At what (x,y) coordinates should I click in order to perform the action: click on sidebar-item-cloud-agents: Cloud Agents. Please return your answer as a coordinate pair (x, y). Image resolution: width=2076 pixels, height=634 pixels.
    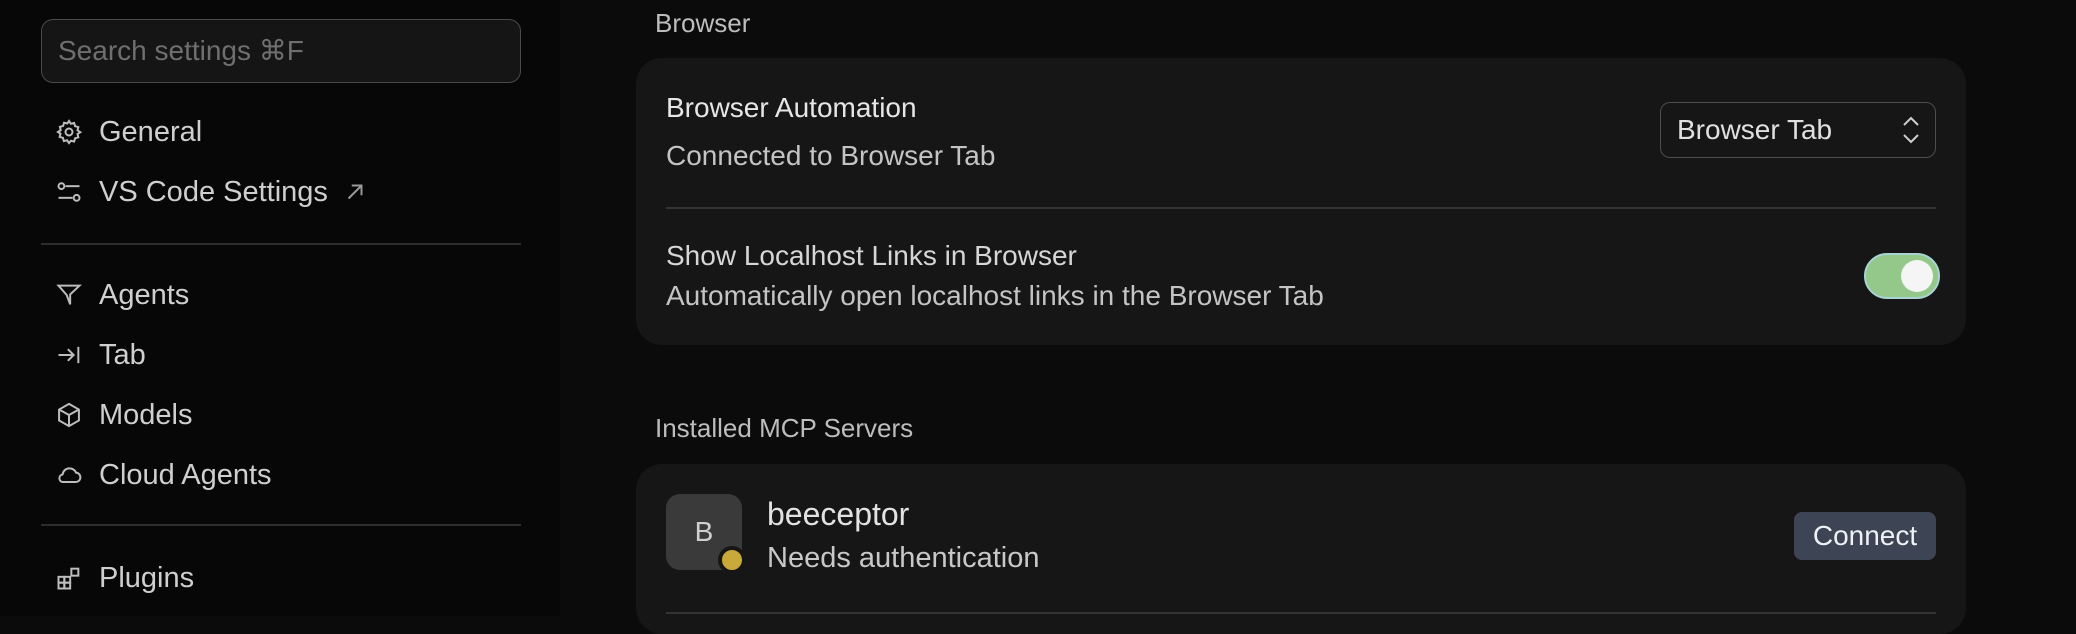
    Looking at the image, I should click on (163, 475).